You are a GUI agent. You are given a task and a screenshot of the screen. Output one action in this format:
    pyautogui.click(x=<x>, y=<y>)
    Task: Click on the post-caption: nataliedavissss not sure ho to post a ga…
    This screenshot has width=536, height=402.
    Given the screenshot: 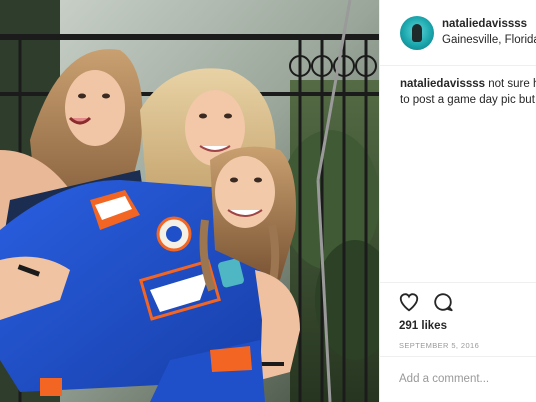 What is the action you would take?
    pyautogui.click(x=468, y=92)
    